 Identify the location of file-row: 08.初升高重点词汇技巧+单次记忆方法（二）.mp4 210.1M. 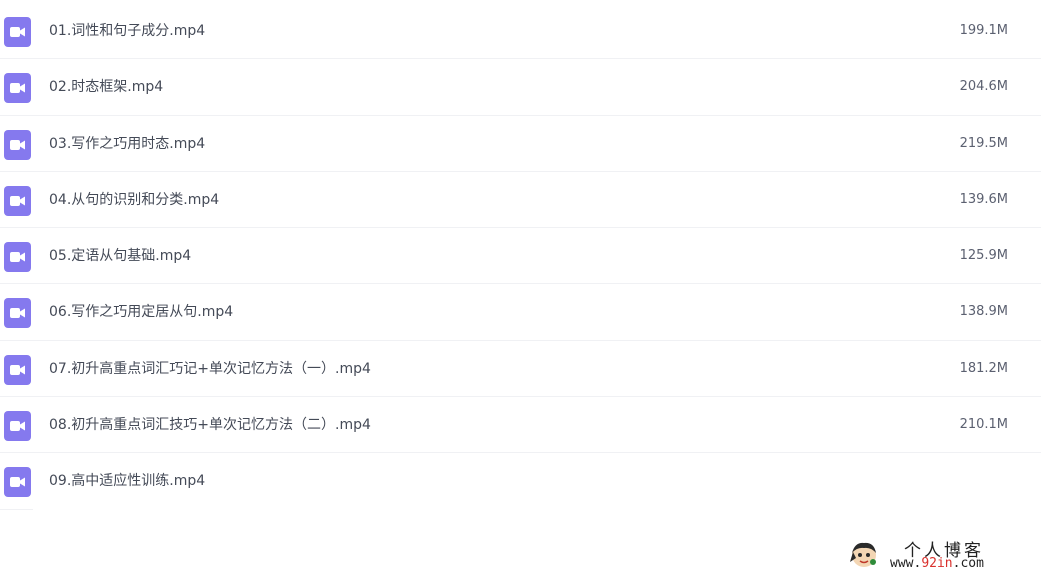
(520, 425).